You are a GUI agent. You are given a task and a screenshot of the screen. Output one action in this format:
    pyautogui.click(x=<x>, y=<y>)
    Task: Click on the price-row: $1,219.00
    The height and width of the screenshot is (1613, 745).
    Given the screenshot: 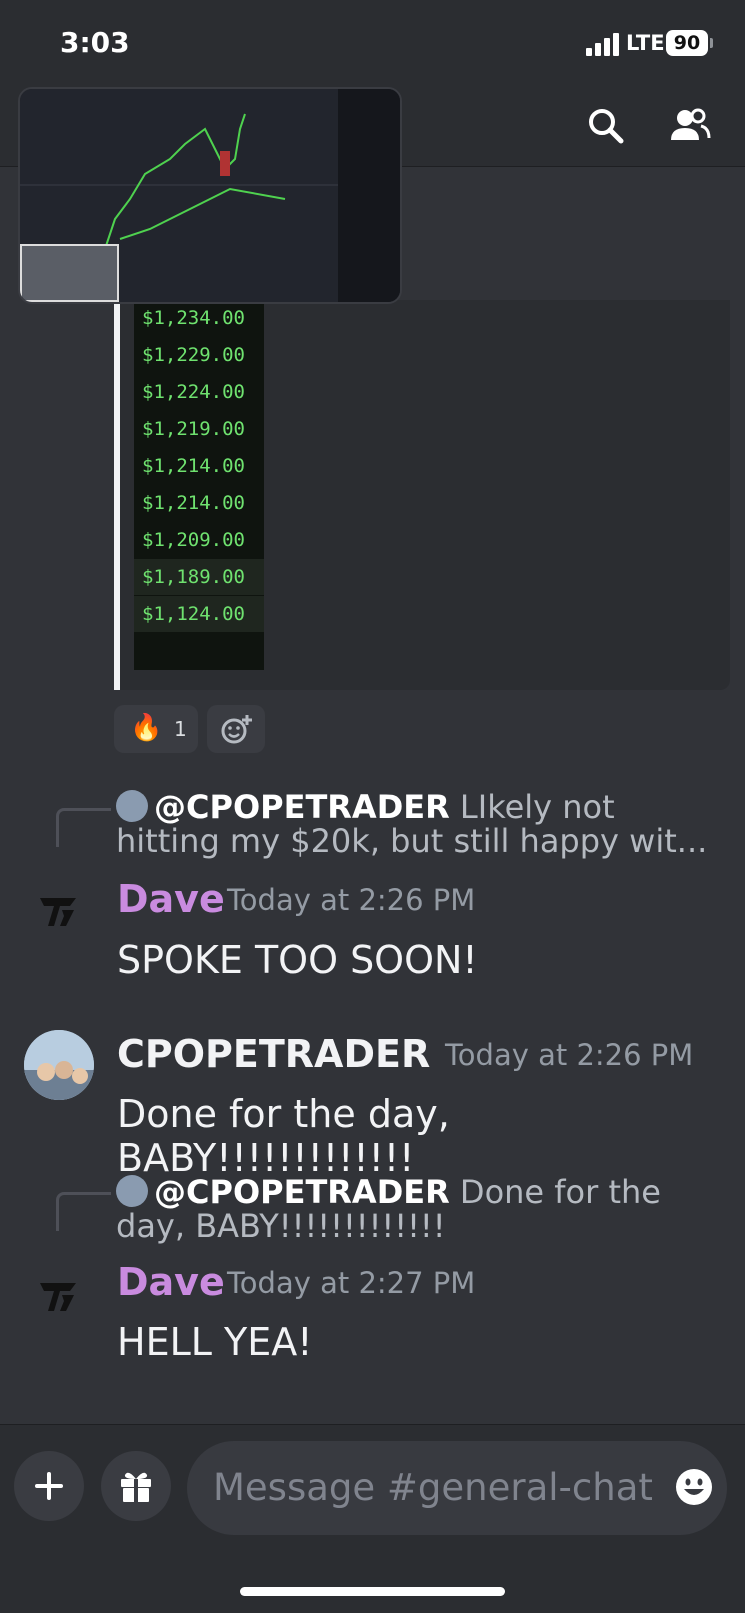 What is the action you would take?
    pyautogui.click(x=193, y=429)
    